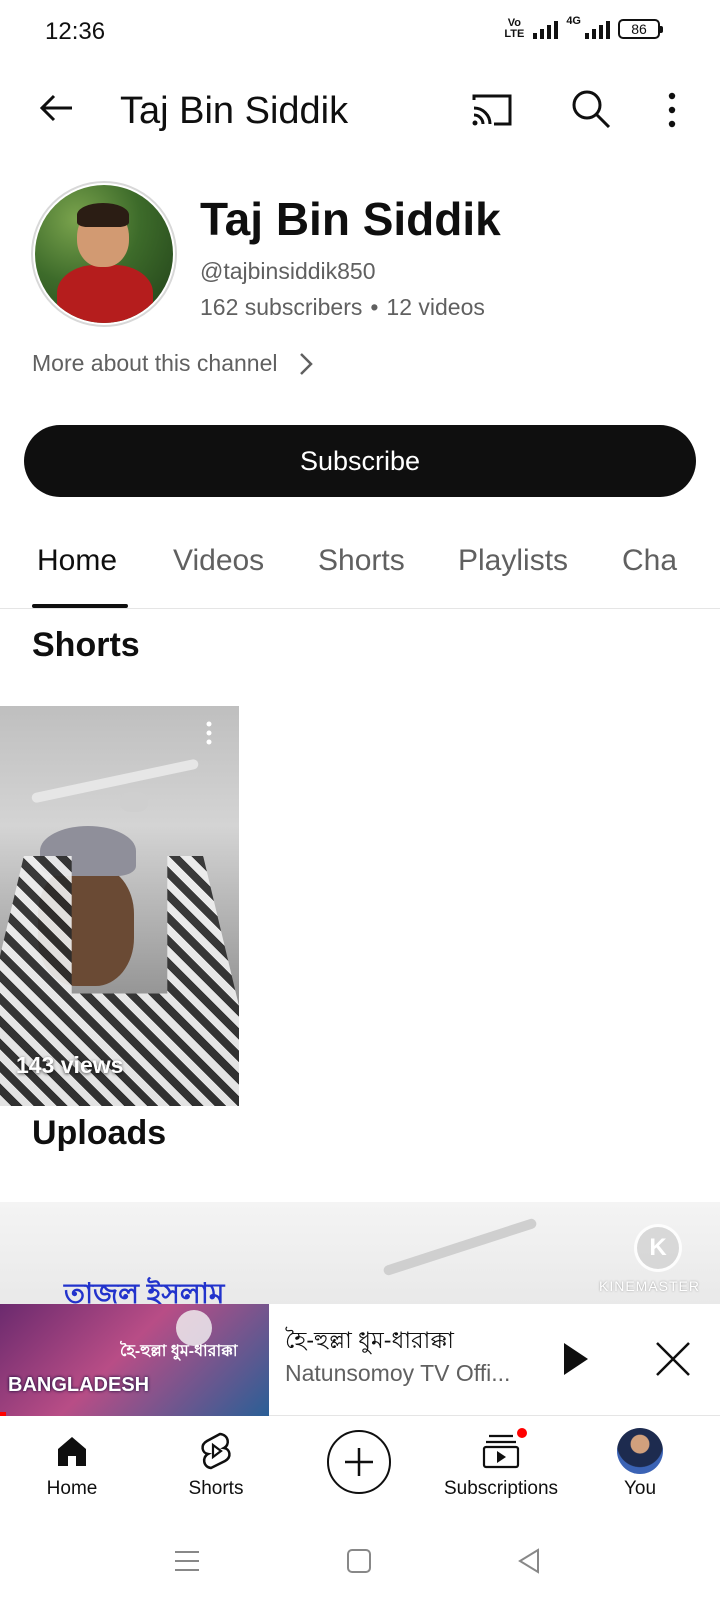  What do you see at coordinates (583, 27) in the screenshot?
I see `status-icons: Vo LTE 4G 86` at bounding box center [583, 27].